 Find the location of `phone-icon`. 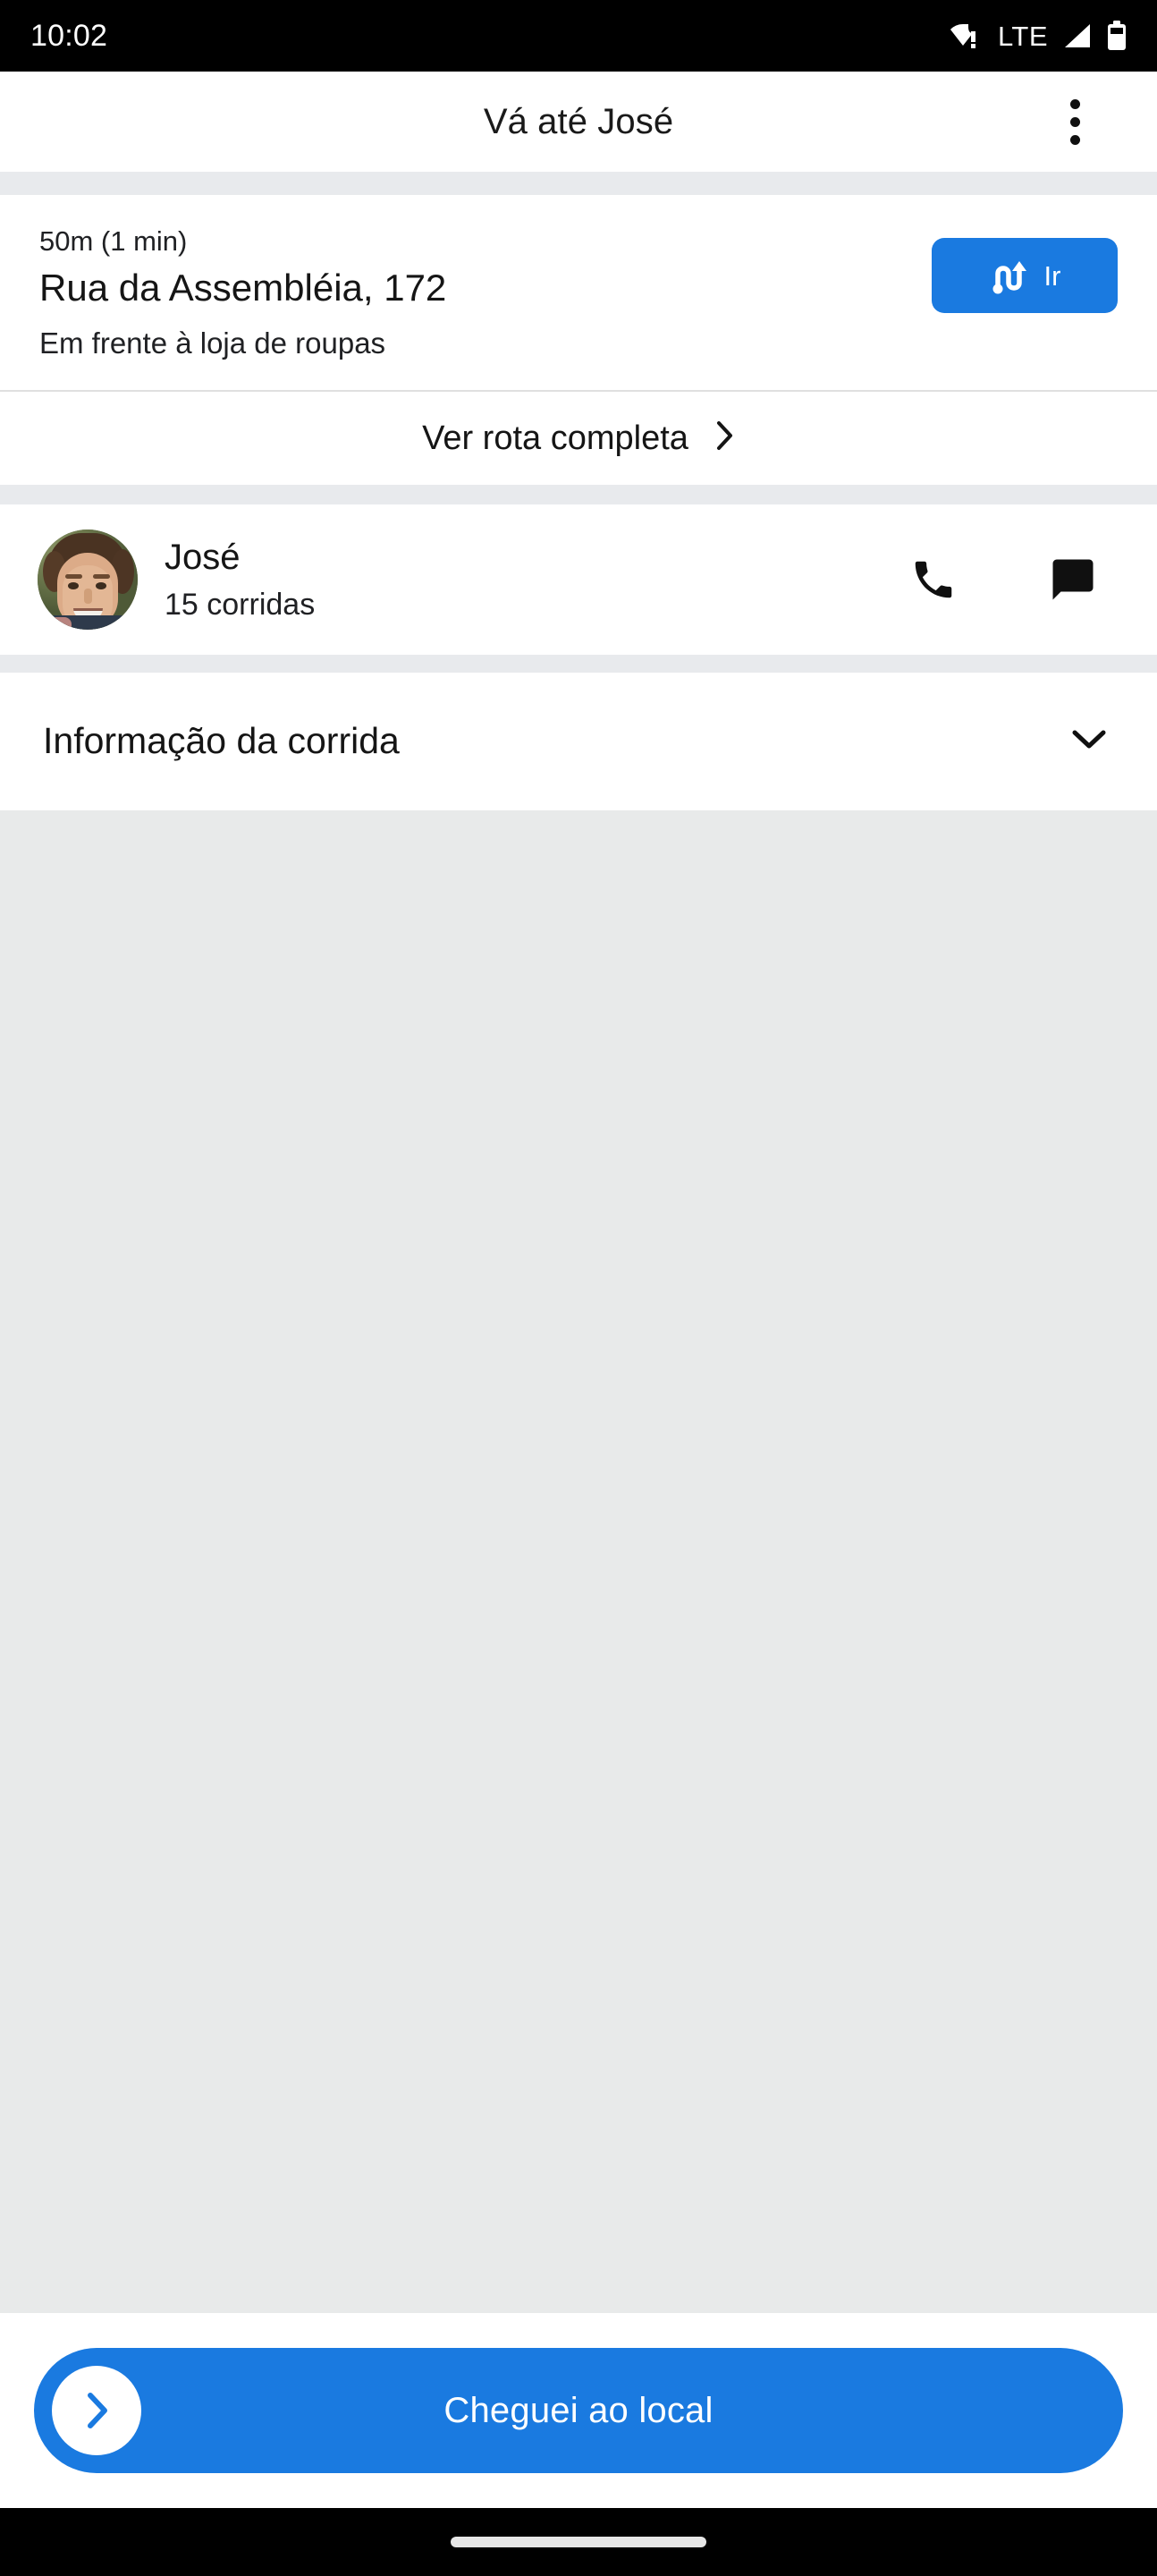

phone-icon is located at coordinates (933, 579).